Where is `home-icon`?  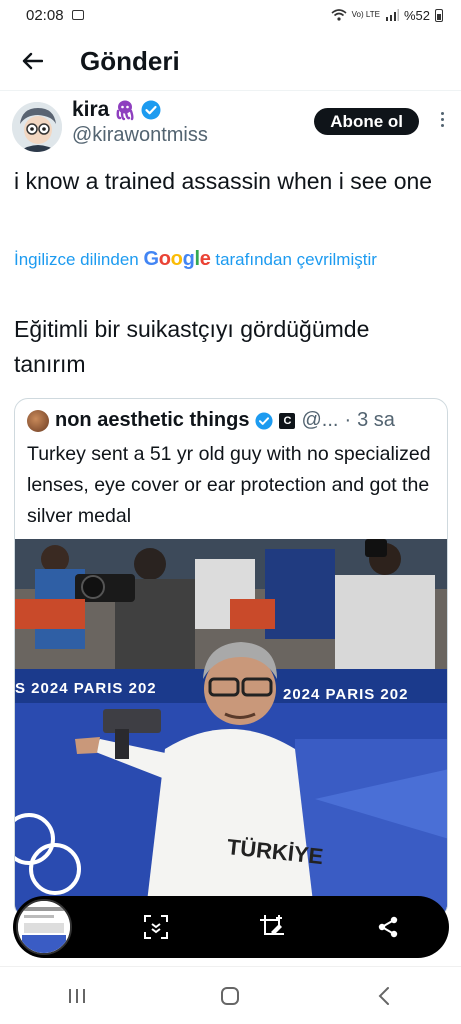
home-icon is located at coordinates (230, 995).